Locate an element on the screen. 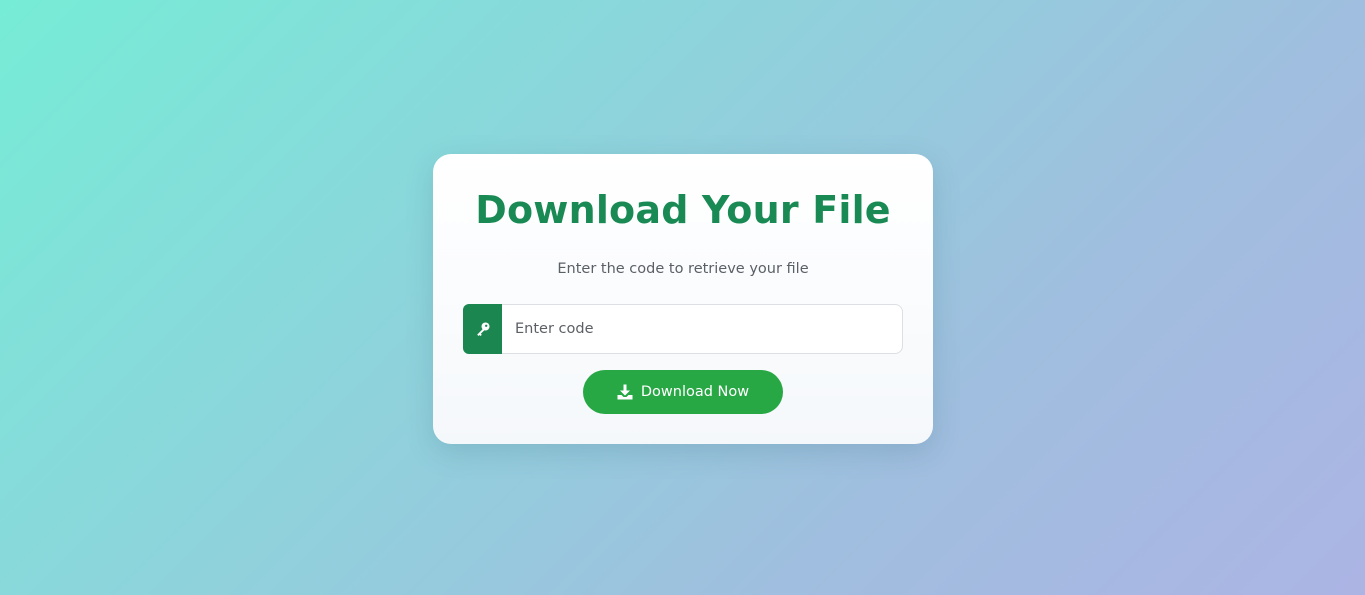 This screenshot has height=595, width=1365. page-title: Download Your File is located at coordinates (683, 210).